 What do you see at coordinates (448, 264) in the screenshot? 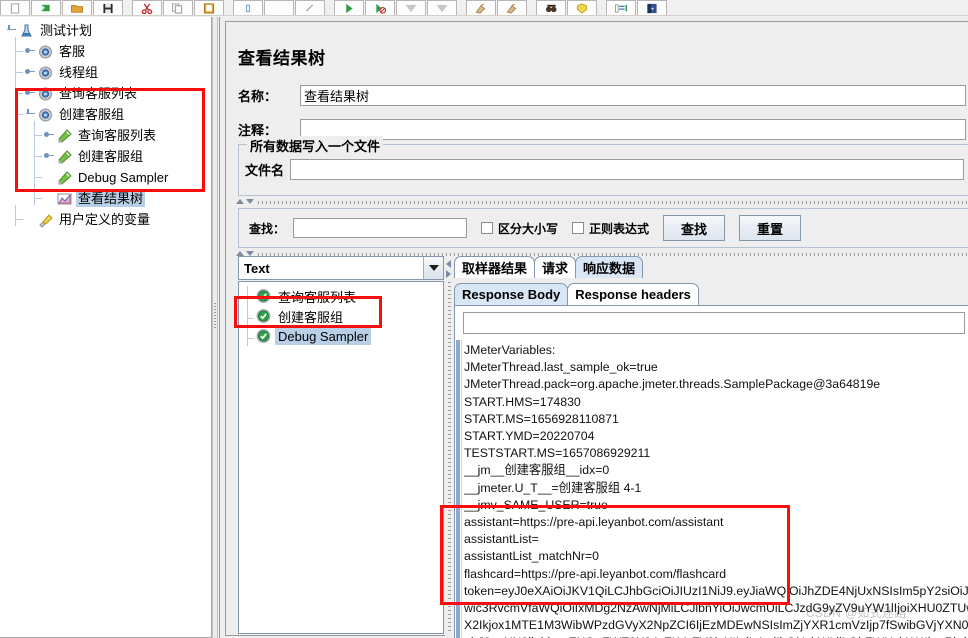
I see `results-splitter-left-arrow-icon` at bounding box center [448, 264].